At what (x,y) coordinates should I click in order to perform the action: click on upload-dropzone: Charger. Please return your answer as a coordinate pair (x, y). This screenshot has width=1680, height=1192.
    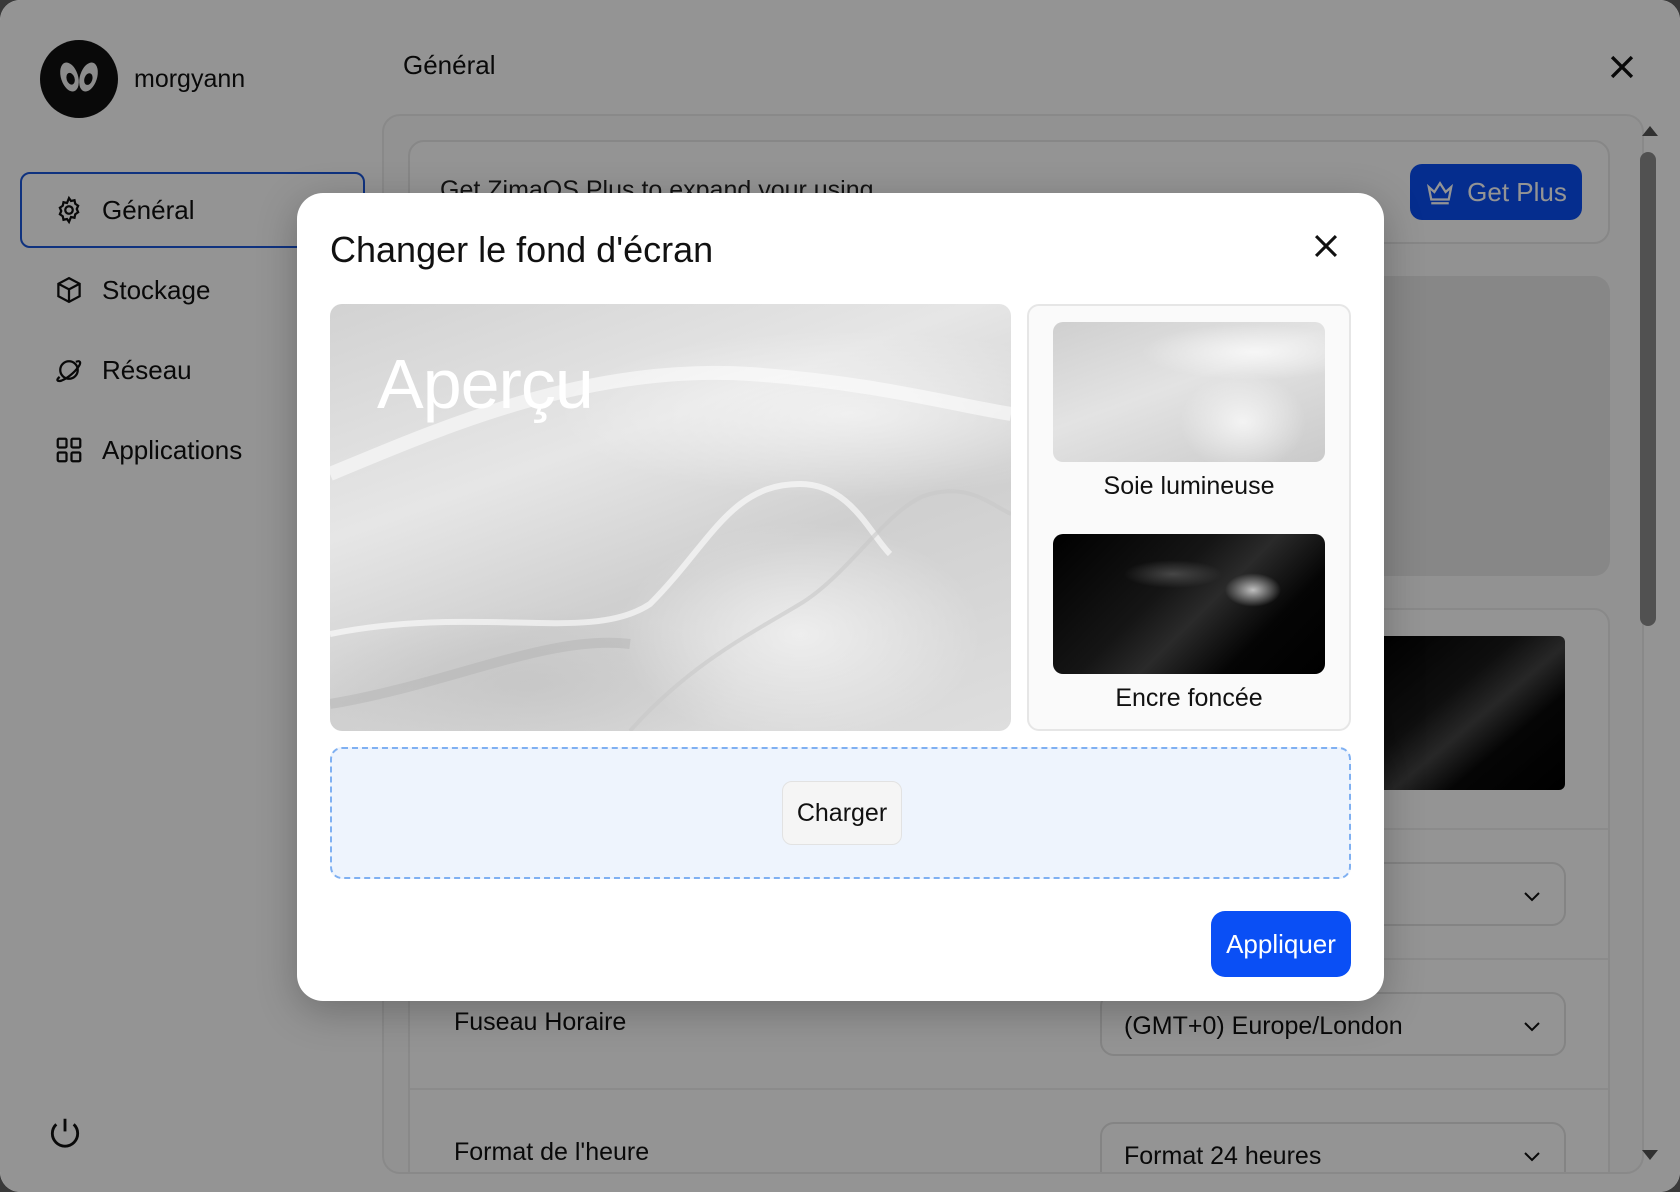
    Looking at the image, I should click on (840, 813).